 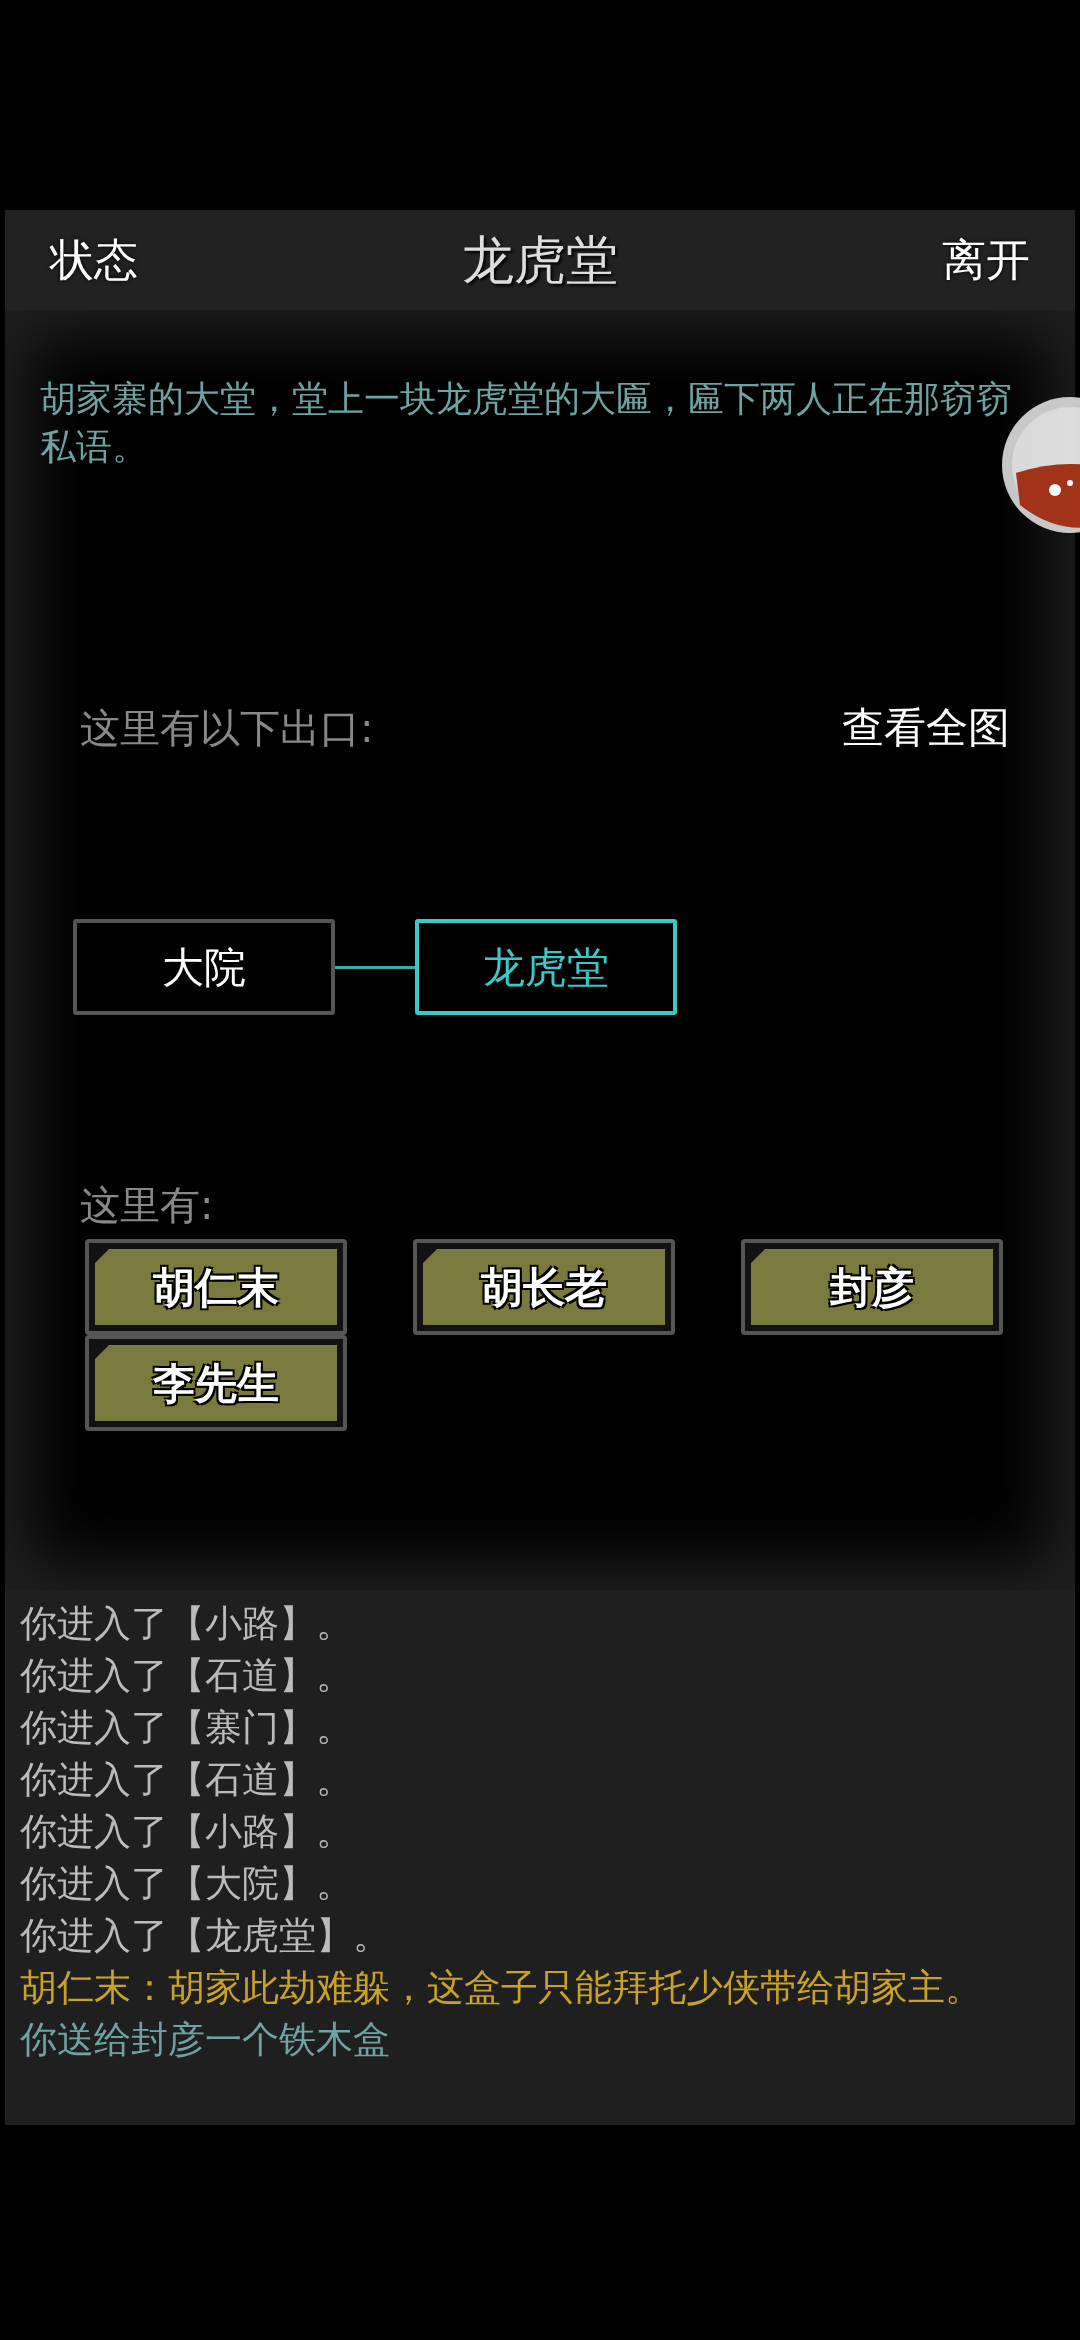 What do you see at coordinates (986, 260) in the screenshot?
I see `leave-button: 离开` at bounding box center [986, 260].